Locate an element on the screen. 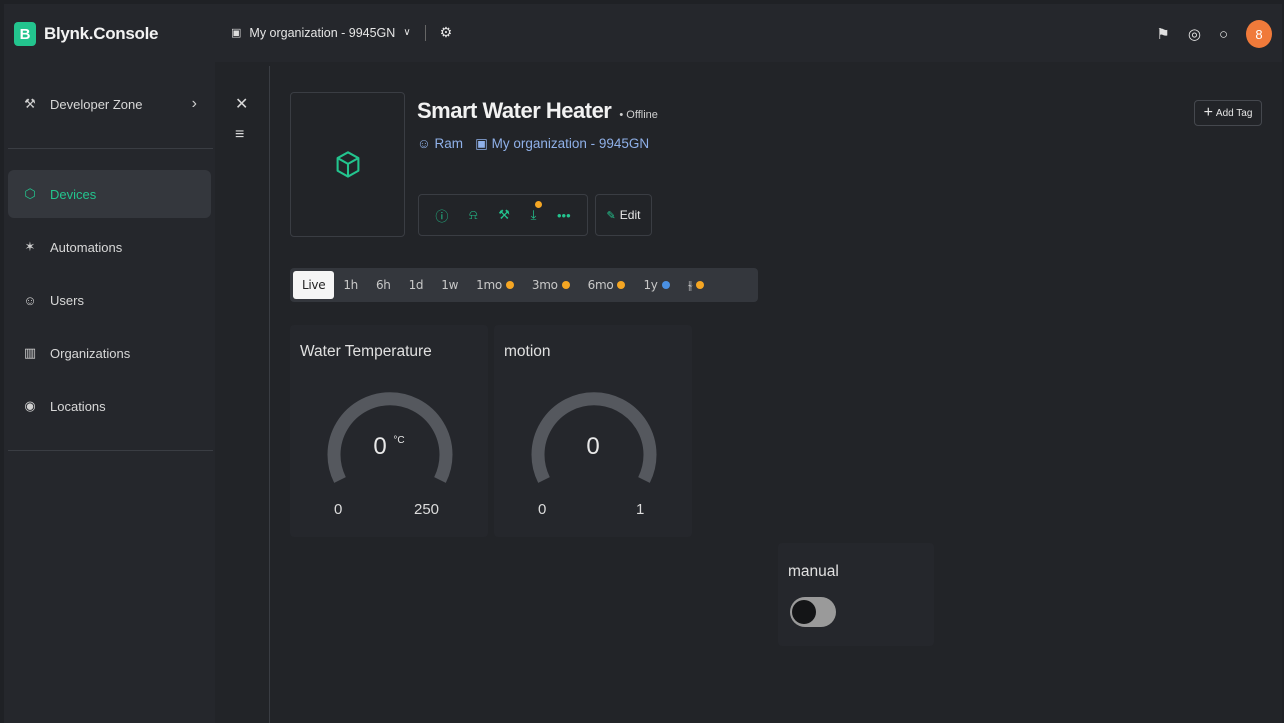 Image resolution: width=1284 pixels, height=723 pixels. range-live: Live is located at coordinates (314, 285).